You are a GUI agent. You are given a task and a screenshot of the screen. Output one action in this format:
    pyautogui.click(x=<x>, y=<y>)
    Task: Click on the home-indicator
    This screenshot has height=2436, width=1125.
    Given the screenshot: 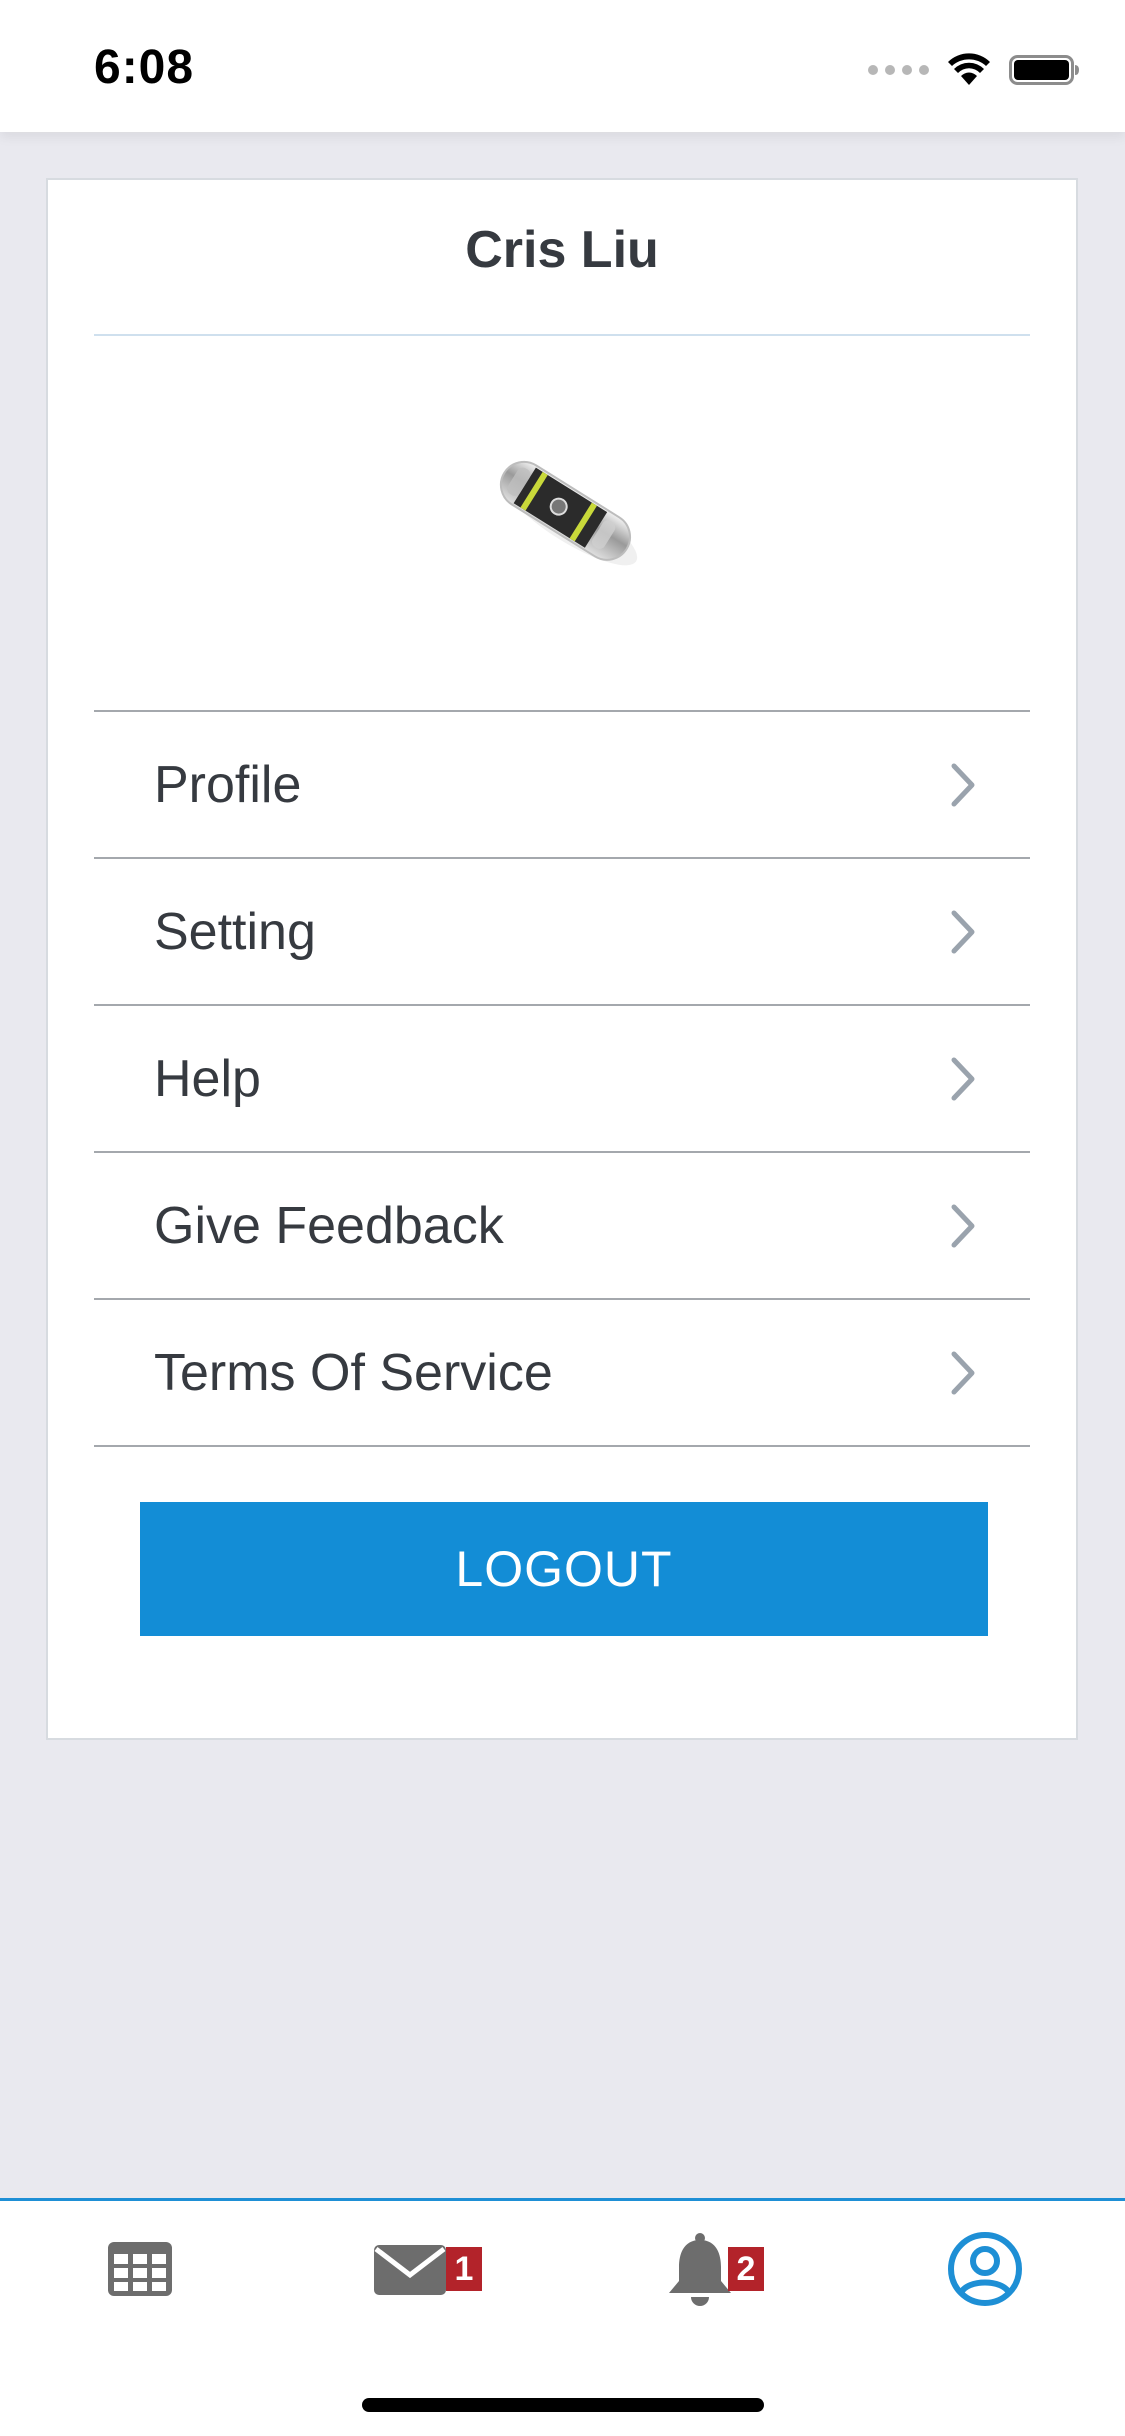 What is the action you would take?
    pyautogui.click(x=563, y=2405)
    